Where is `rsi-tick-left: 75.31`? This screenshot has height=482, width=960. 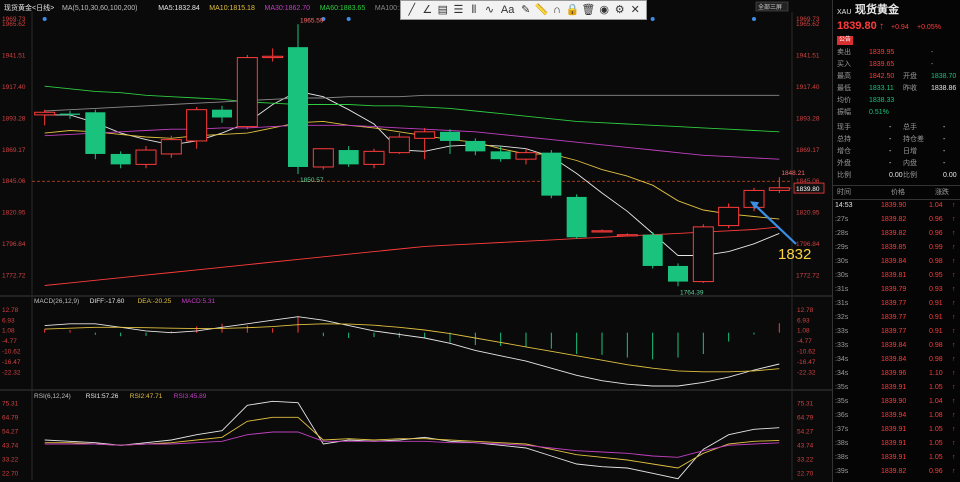
rsi-tick-left: 75.31 is located at coordinates (10, 404).